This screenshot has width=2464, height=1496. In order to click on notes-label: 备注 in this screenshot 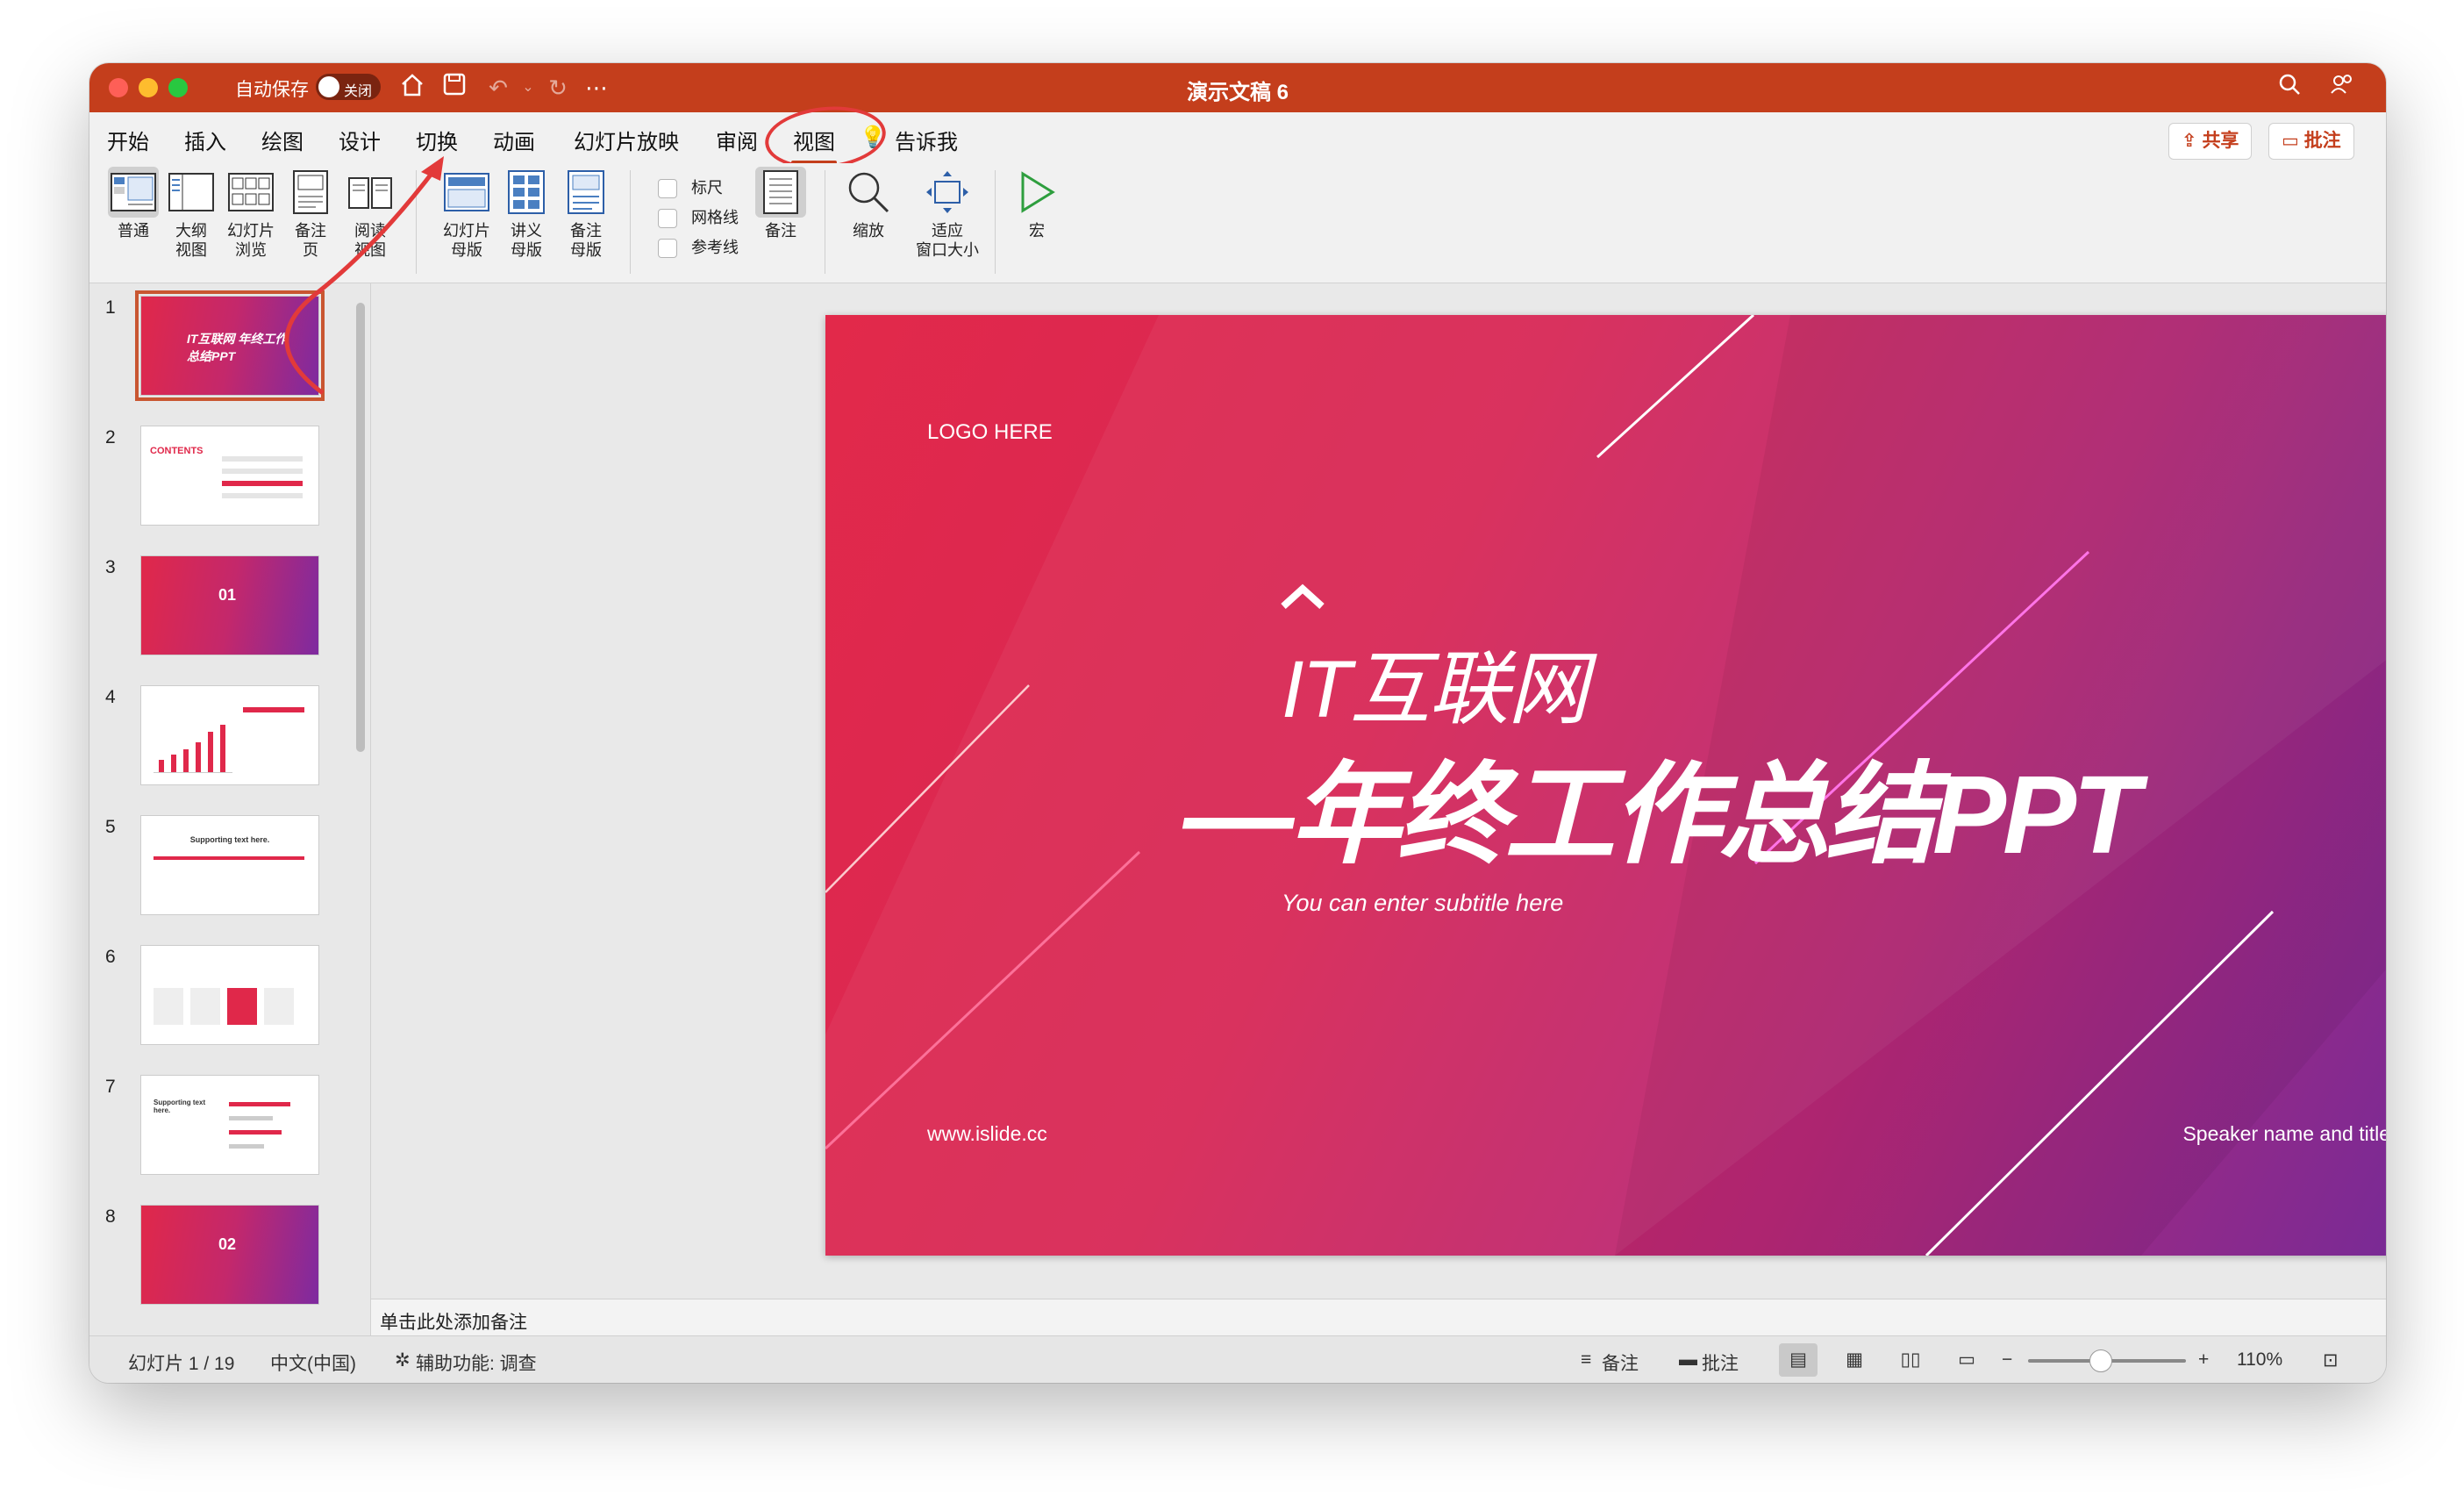, I will do `click(780, 231)`.